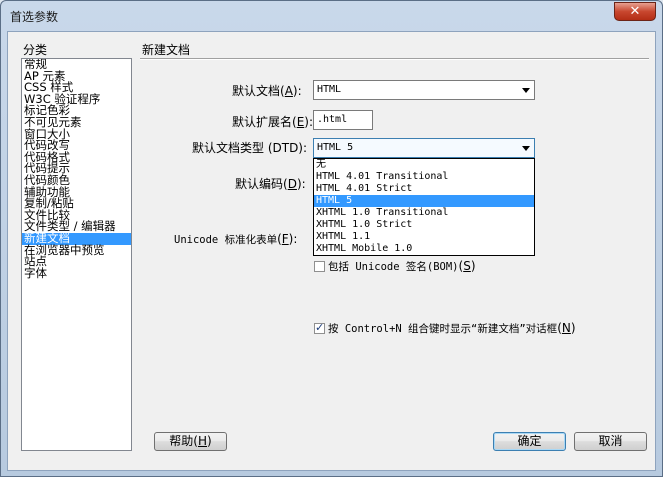 This screenshot has height=477, width=663. Describe the element at coordinates (424, 213) in the screenshot. I see `doctype-option: XHTML 1.0 Transitional` at that location.